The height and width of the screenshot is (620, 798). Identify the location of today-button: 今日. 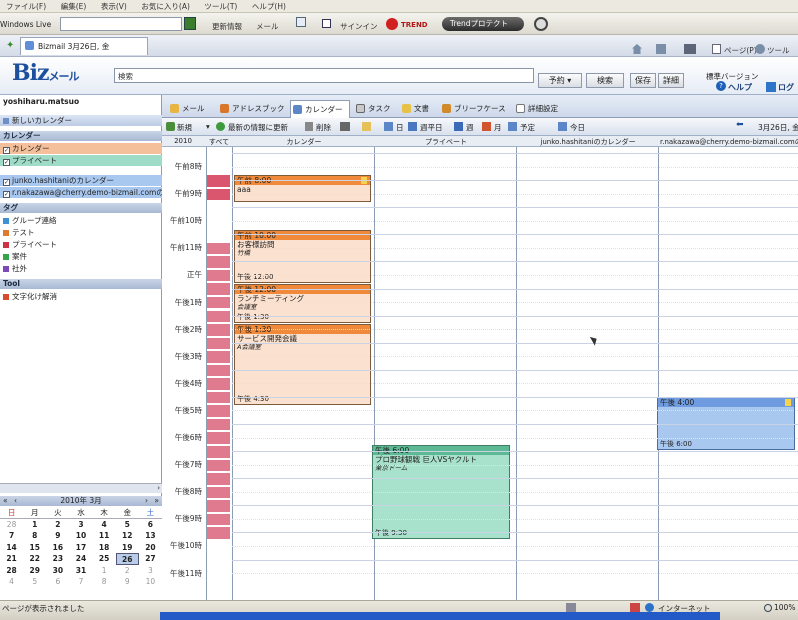
(577, 127).